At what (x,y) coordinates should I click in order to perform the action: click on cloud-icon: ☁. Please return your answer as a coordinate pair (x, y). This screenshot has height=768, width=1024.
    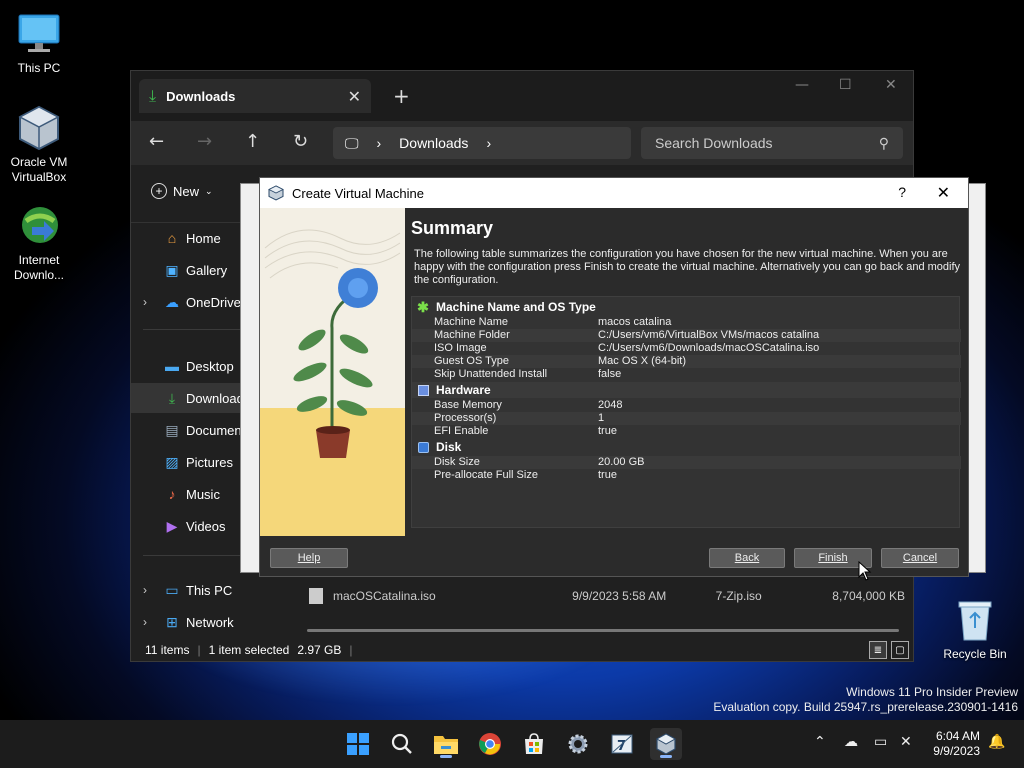
    Looking at the image, I should click on (172, 301).